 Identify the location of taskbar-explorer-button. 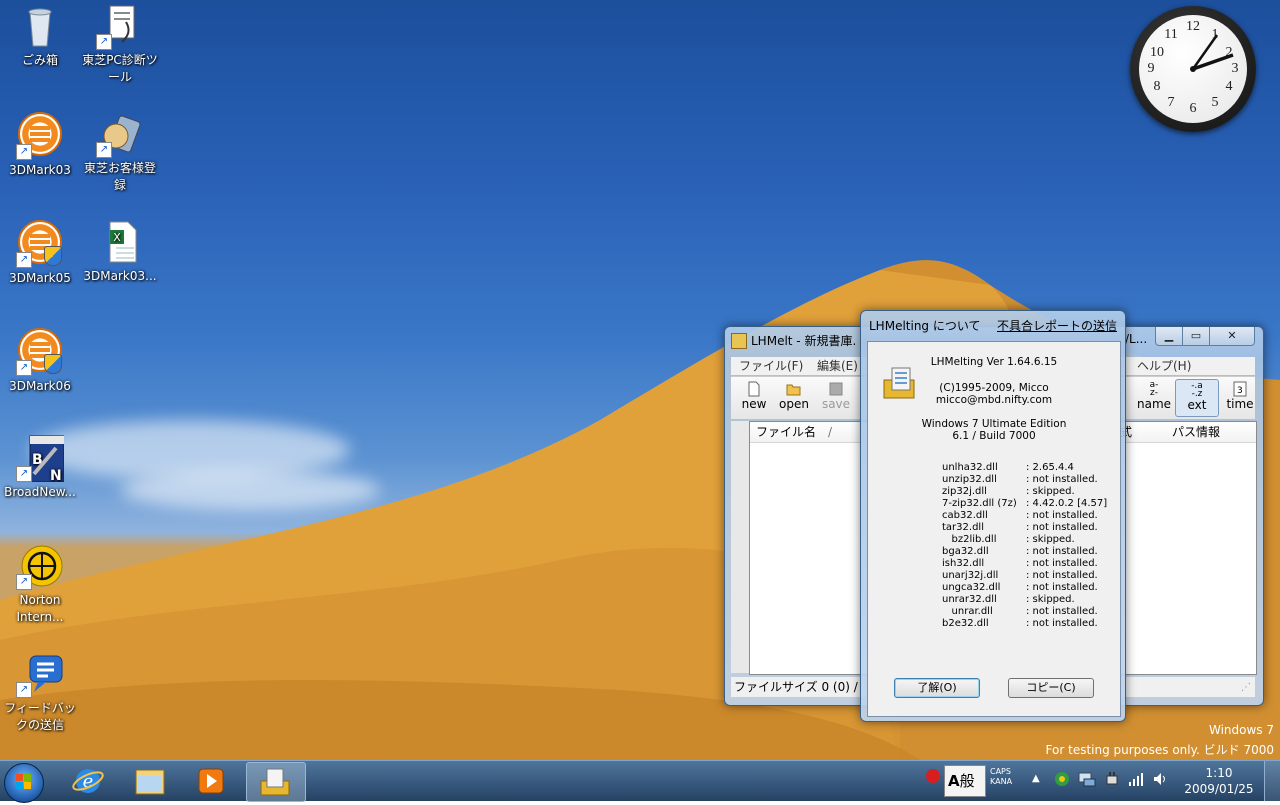
(150, 781).